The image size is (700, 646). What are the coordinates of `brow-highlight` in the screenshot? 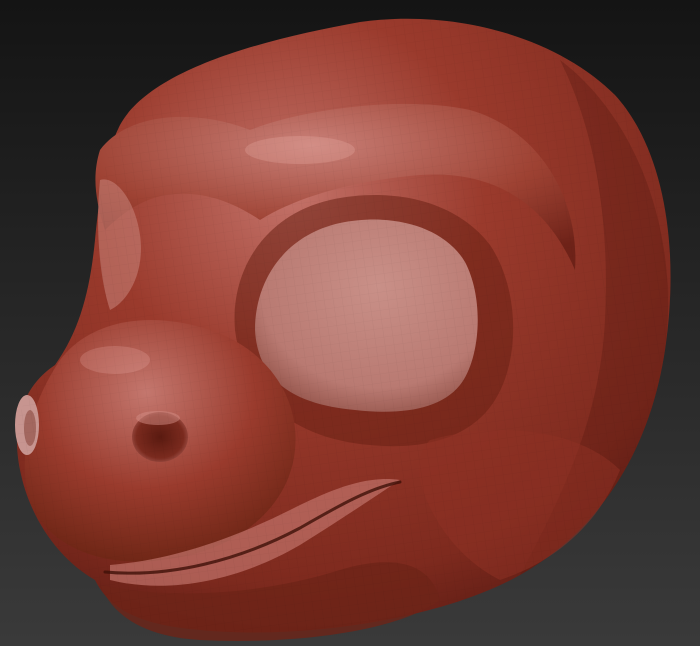 It's located at (300, 150).